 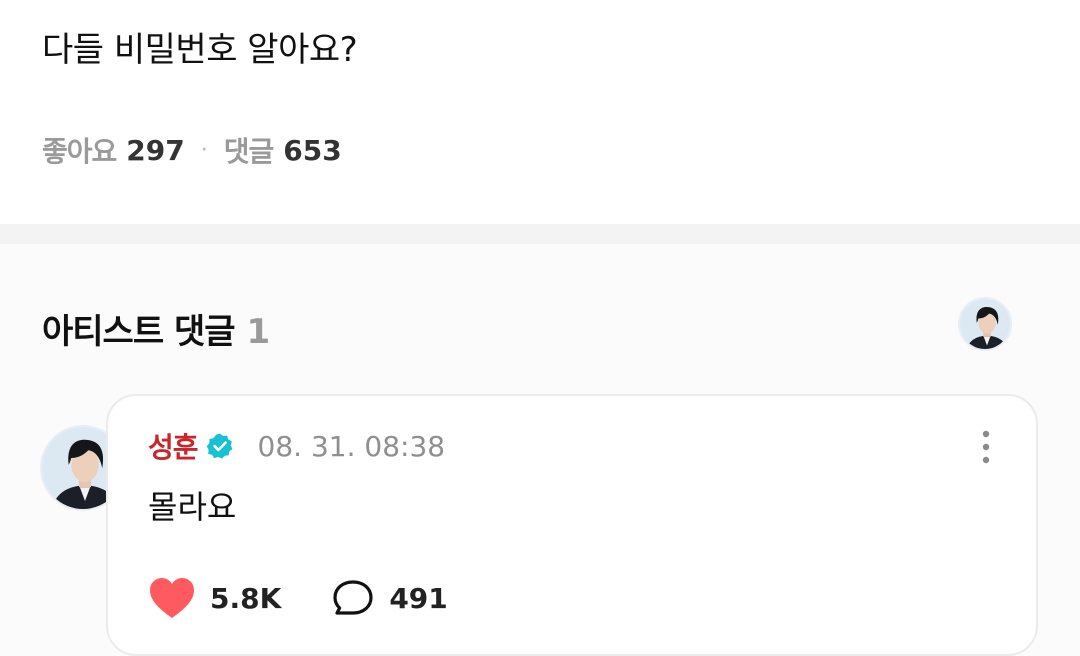 What do you see at coordinates (172, 598) in the screenshot?
I see `heart-icon` at bounding box center [172, 598].